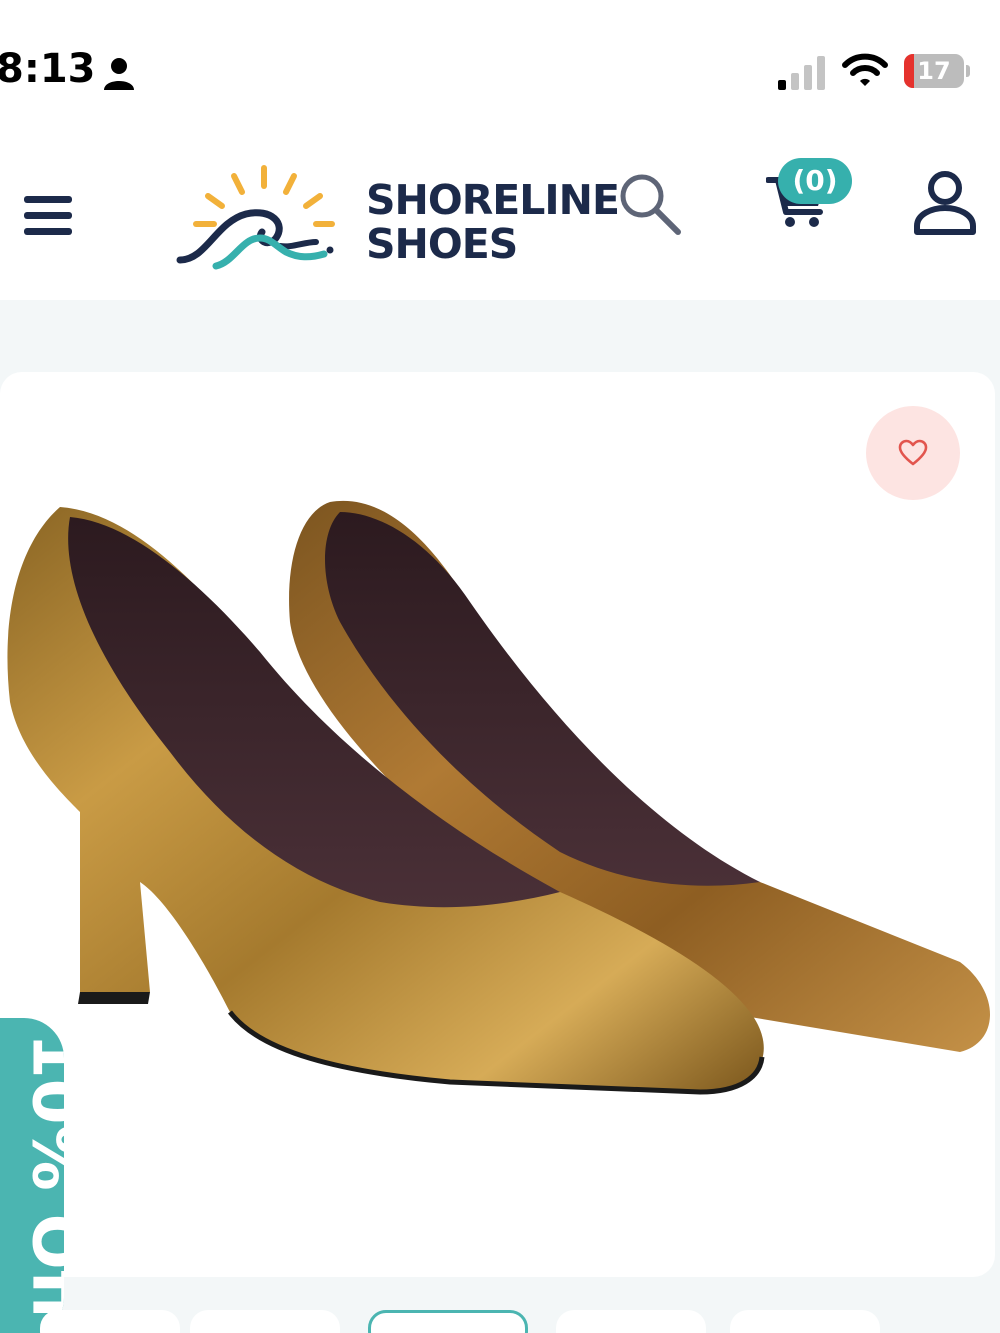 This screenshot has width=1000, height=1333. Describe the element at coordinates (119, 74) in the screenshot. I see `person-icon` at that location.